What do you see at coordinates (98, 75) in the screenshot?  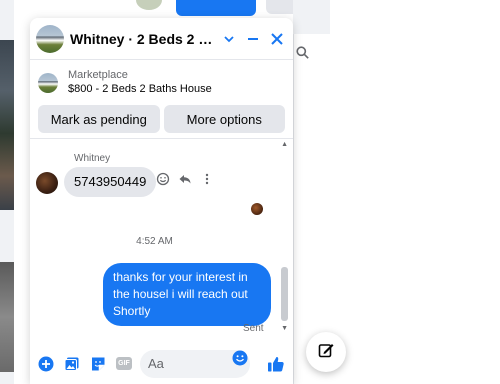 I see `listing-kind: Marketplace` at bounding box center [98, 75].